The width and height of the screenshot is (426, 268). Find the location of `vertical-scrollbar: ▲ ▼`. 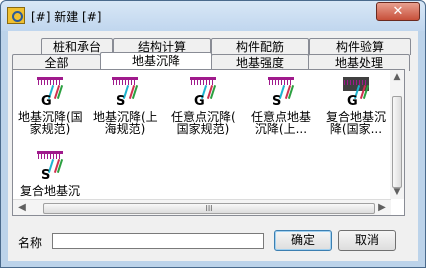

vertical-scrollbar: ▲ ▼ is located at coordinates (397, 134).